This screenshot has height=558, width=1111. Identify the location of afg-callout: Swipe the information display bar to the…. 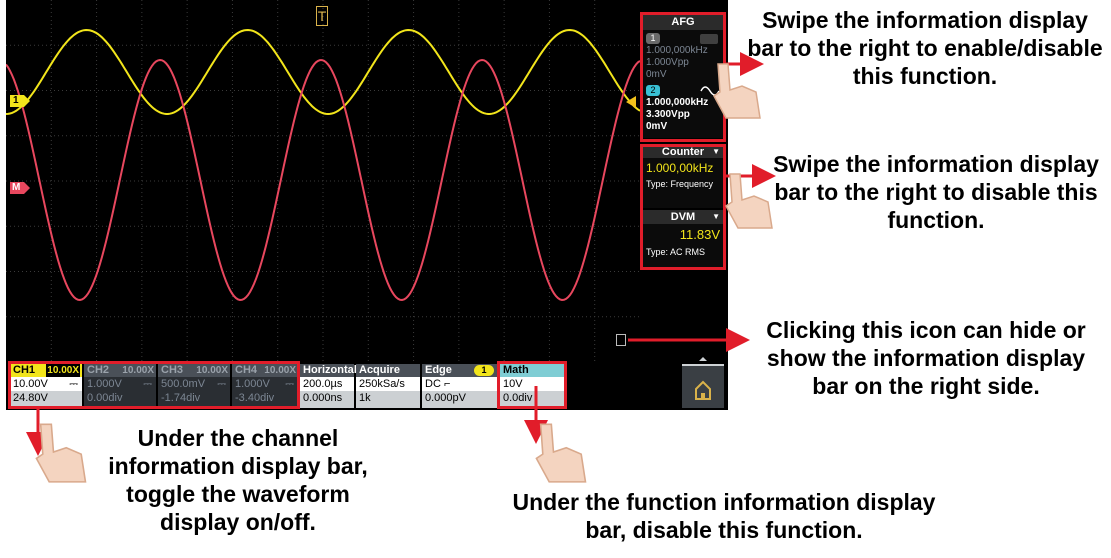
(925, 48).